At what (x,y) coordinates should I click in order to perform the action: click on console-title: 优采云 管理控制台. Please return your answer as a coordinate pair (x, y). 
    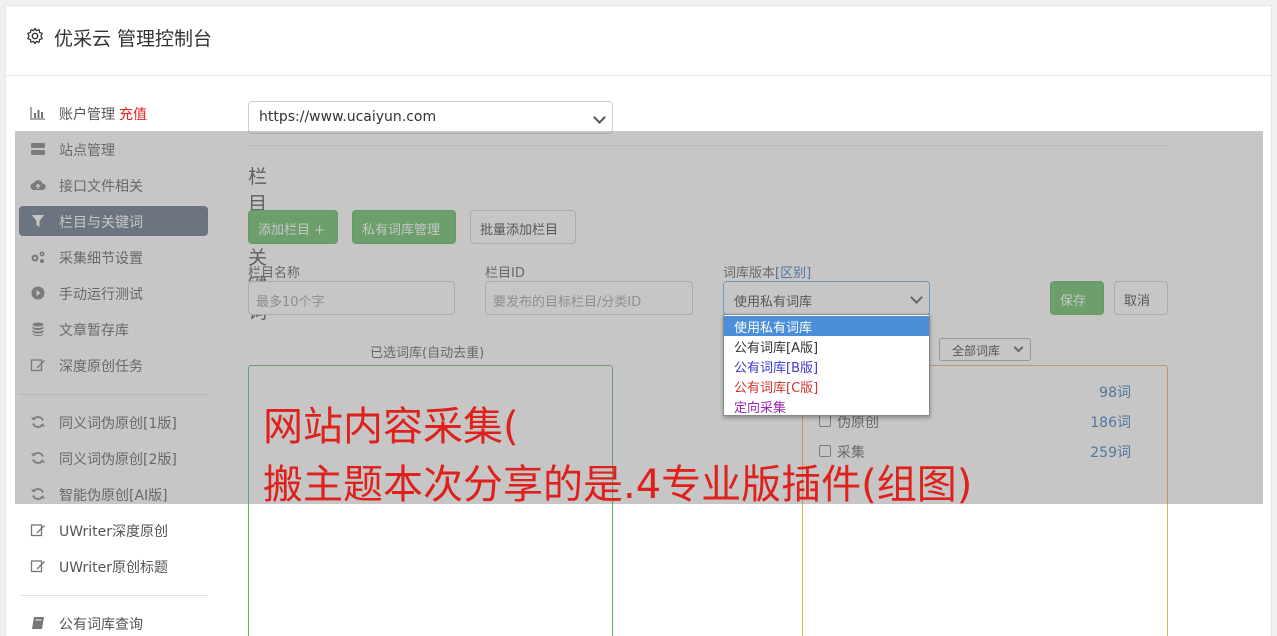
    Looking at the image, I should click on (133, 39).